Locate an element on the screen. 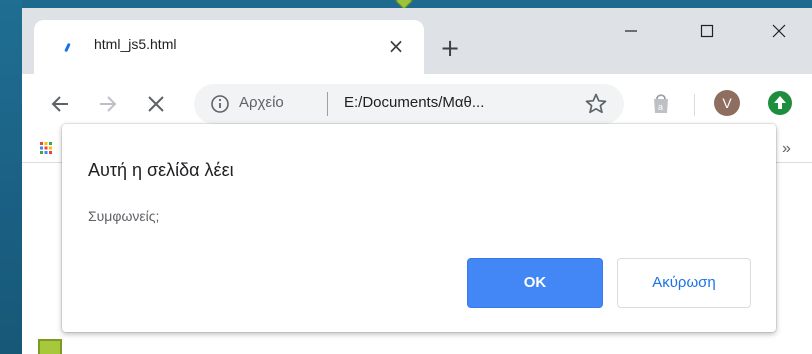 This screenshot has height=354, width=812. arrow-up-circle-icon is located at coordinates (780, 102).